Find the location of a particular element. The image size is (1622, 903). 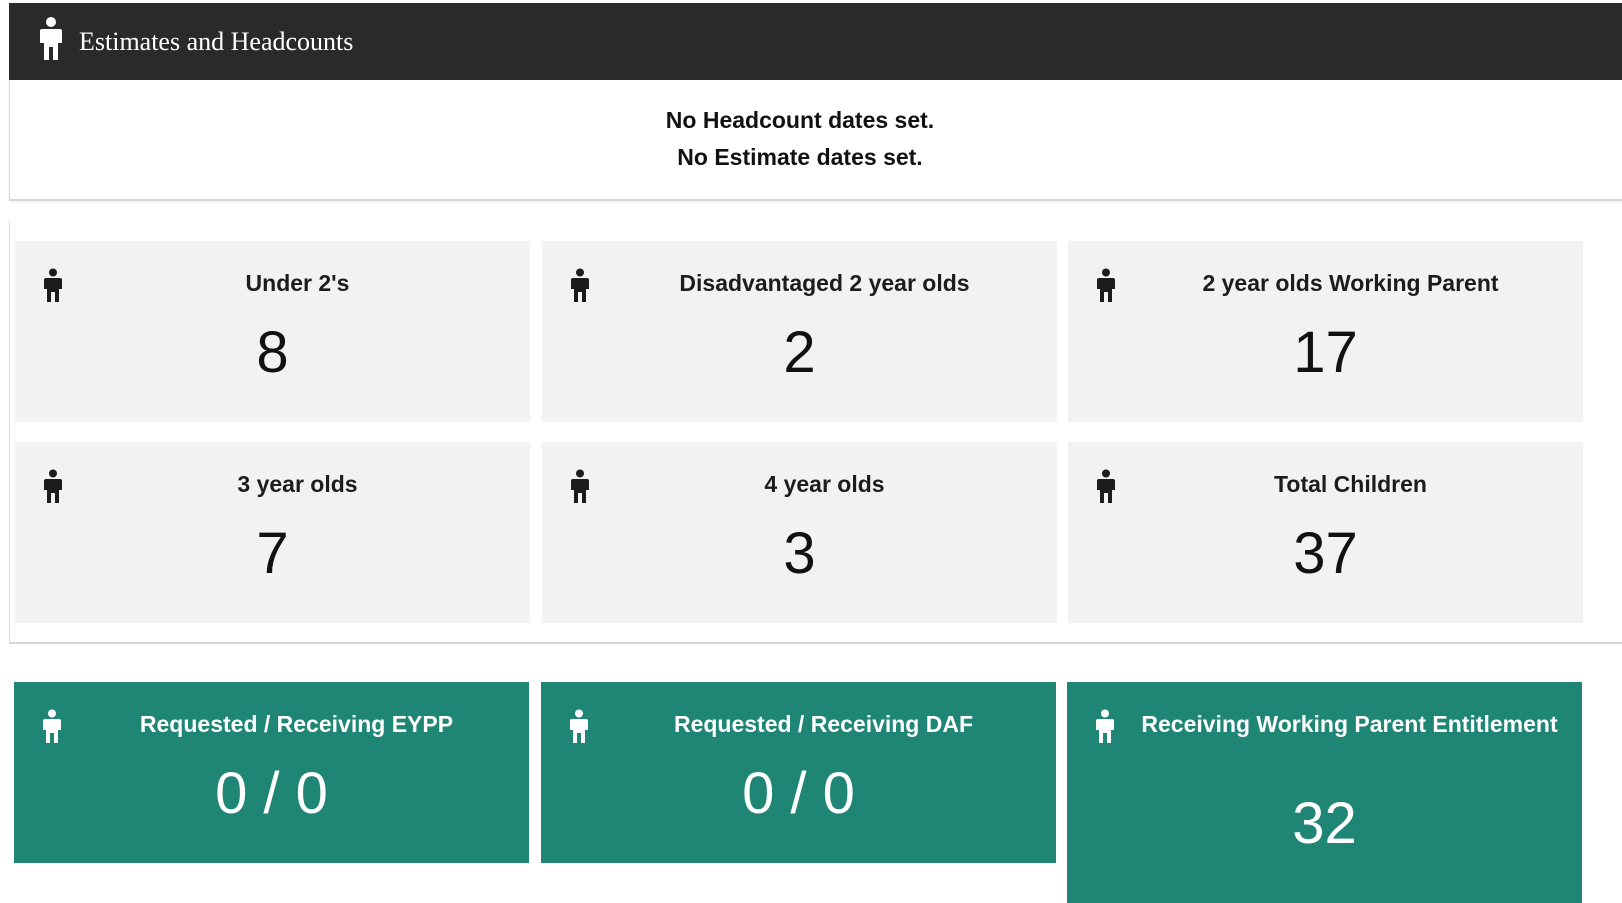

funding-label: Receiving Working Parent Entitlement is located at coordinates (1349, 724).